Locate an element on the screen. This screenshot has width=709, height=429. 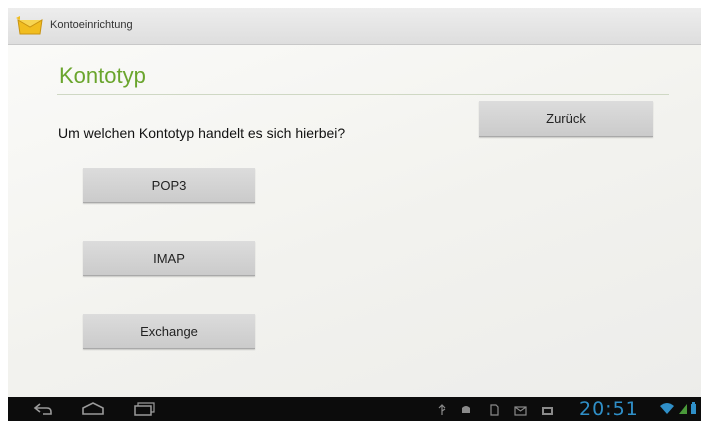
imap-button: IMAP is located at coordinates (169, 258).